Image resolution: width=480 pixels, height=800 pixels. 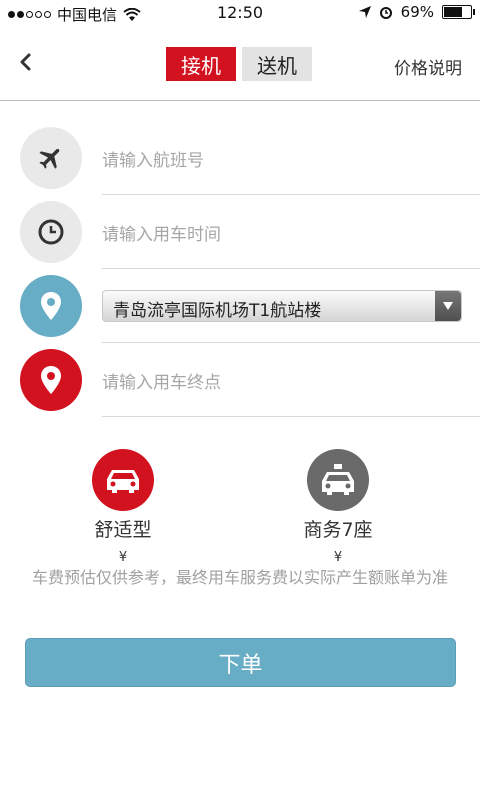 I want to click on submit-order-button: 下单, so click(x=240, y=662).